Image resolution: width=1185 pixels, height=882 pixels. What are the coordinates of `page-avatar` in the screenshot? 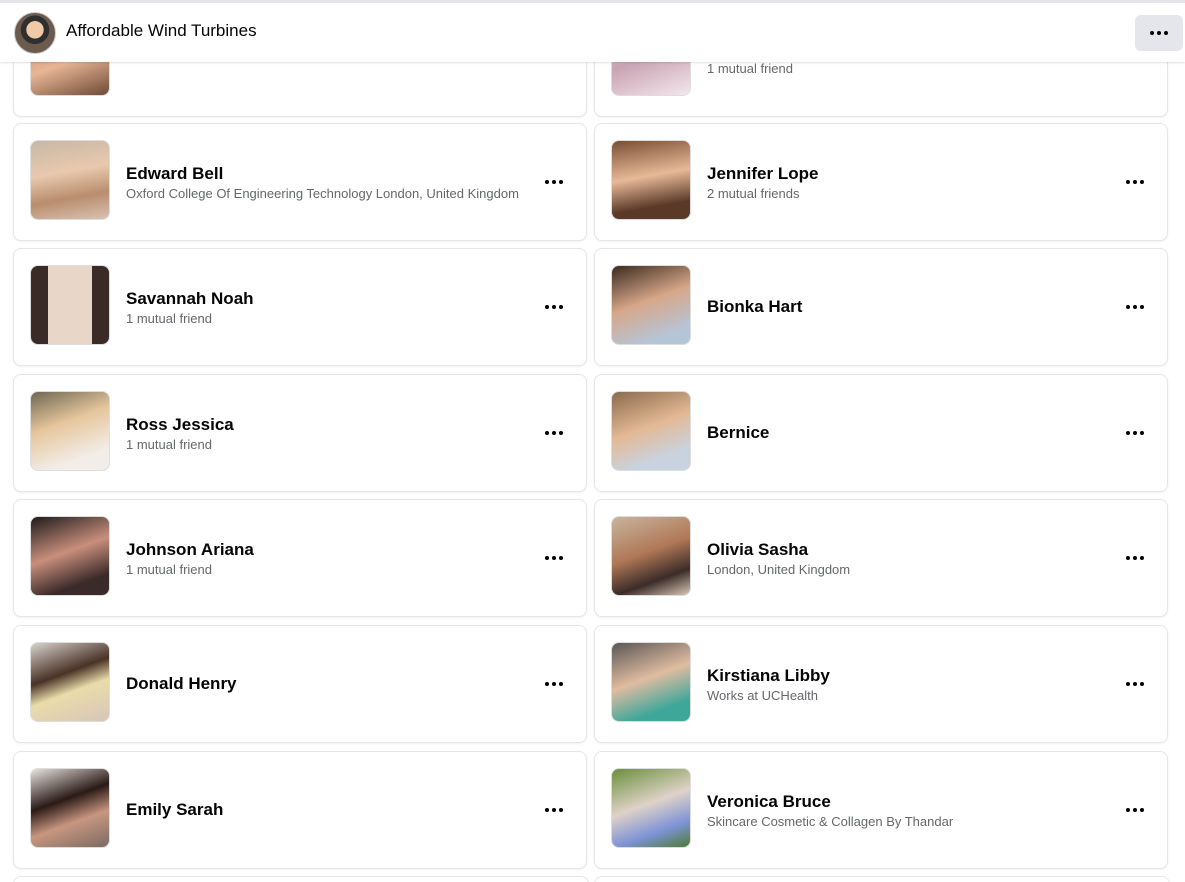 It's located at (35, 33).